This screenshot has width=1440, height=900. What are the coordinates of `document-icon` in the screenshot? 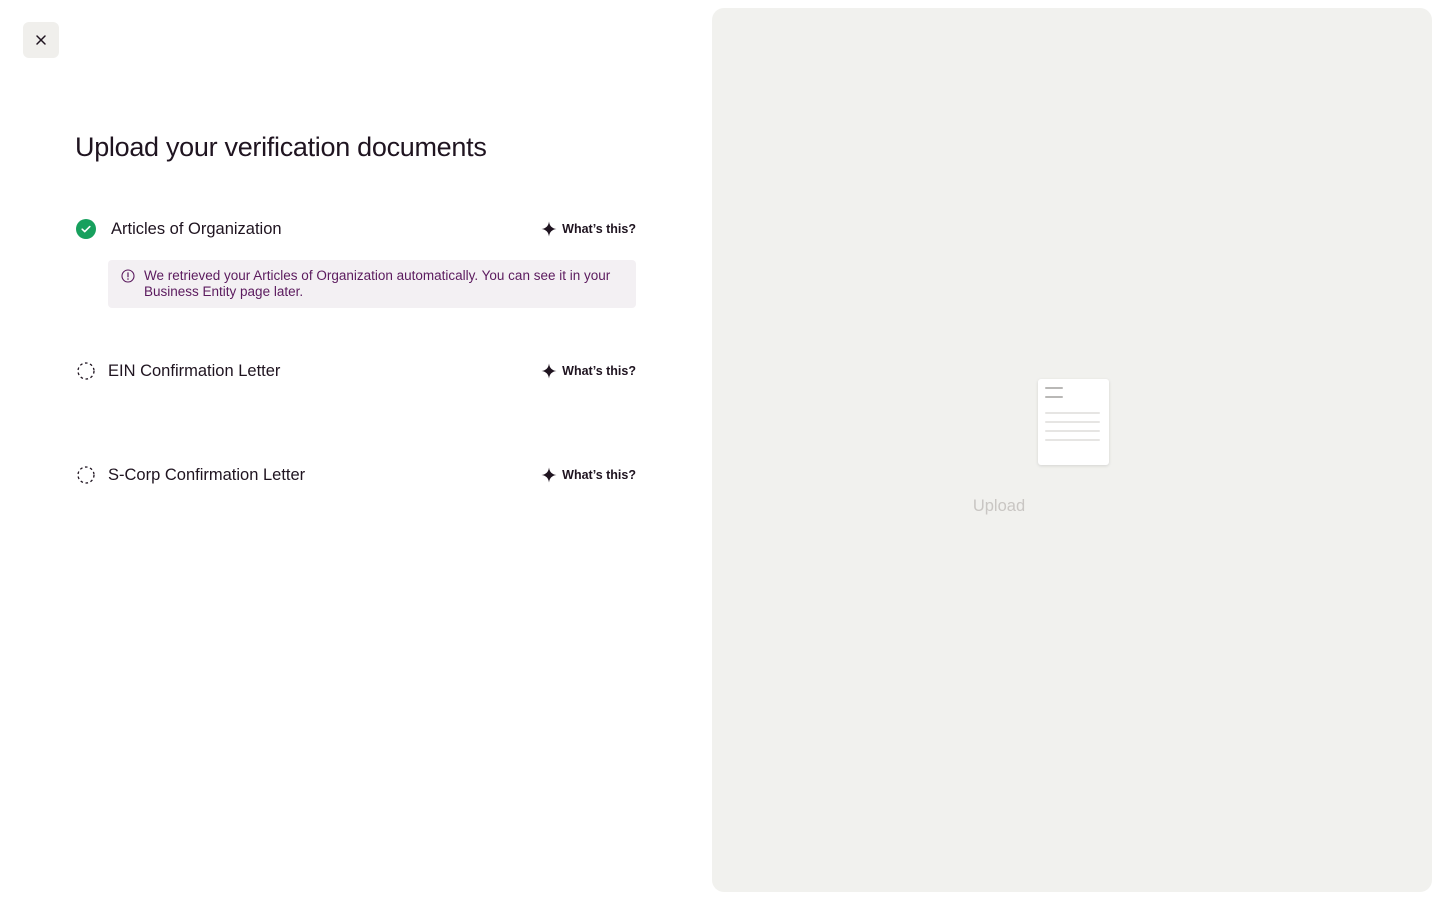 It's located at (1073, 422).